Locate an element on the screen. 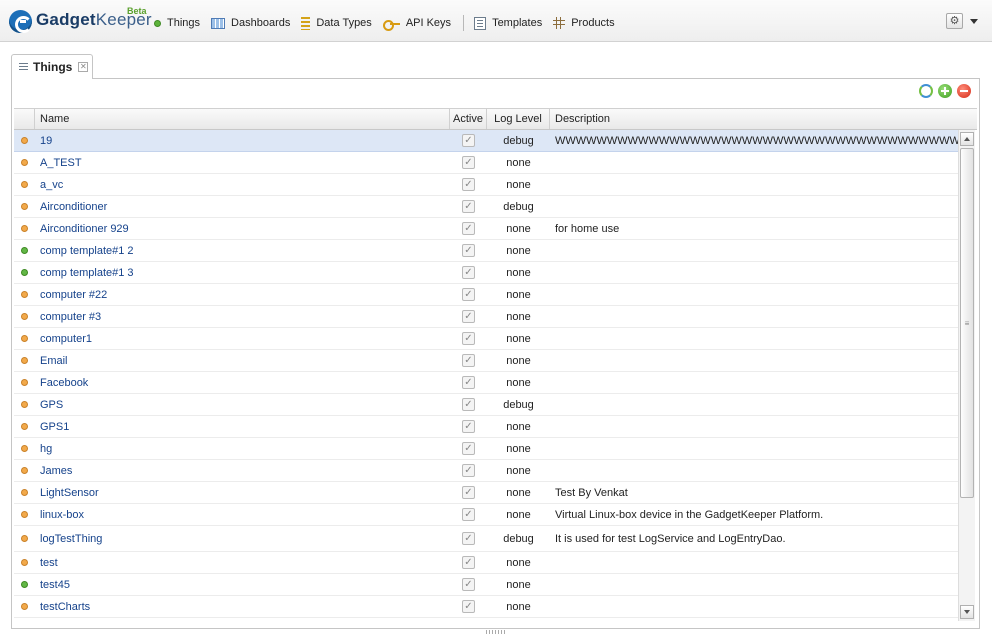 This screenshot has width=992, height=643. table-row: comp template#1 2 ✓ none is located at coordinates (486, 251).